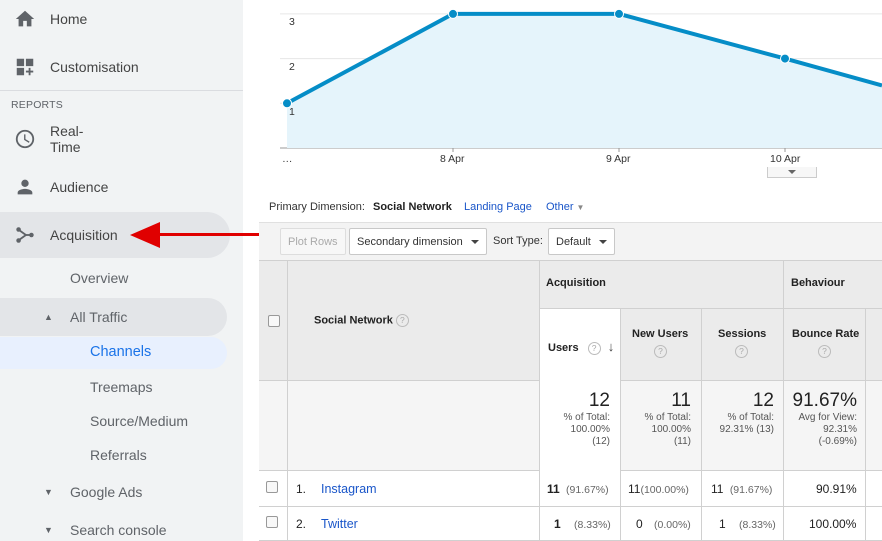 This screenshot has width=882, height=541. Describe the element at coordinates (681, 400) in the screenshot. I see `new-users-total: 11` at that location.